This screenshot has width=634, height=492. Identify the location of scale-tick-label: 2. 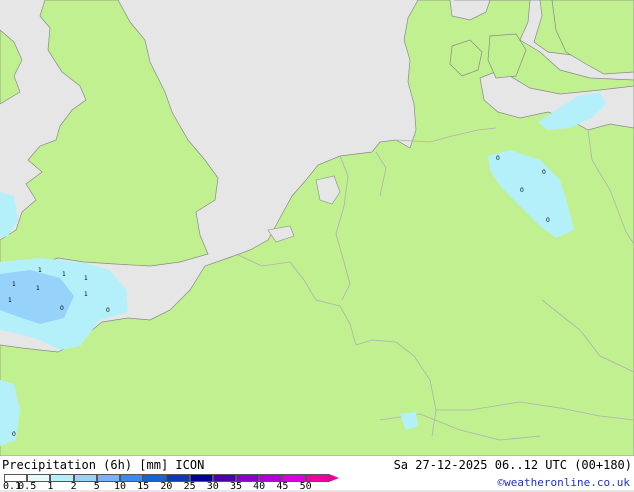
(73, 486).